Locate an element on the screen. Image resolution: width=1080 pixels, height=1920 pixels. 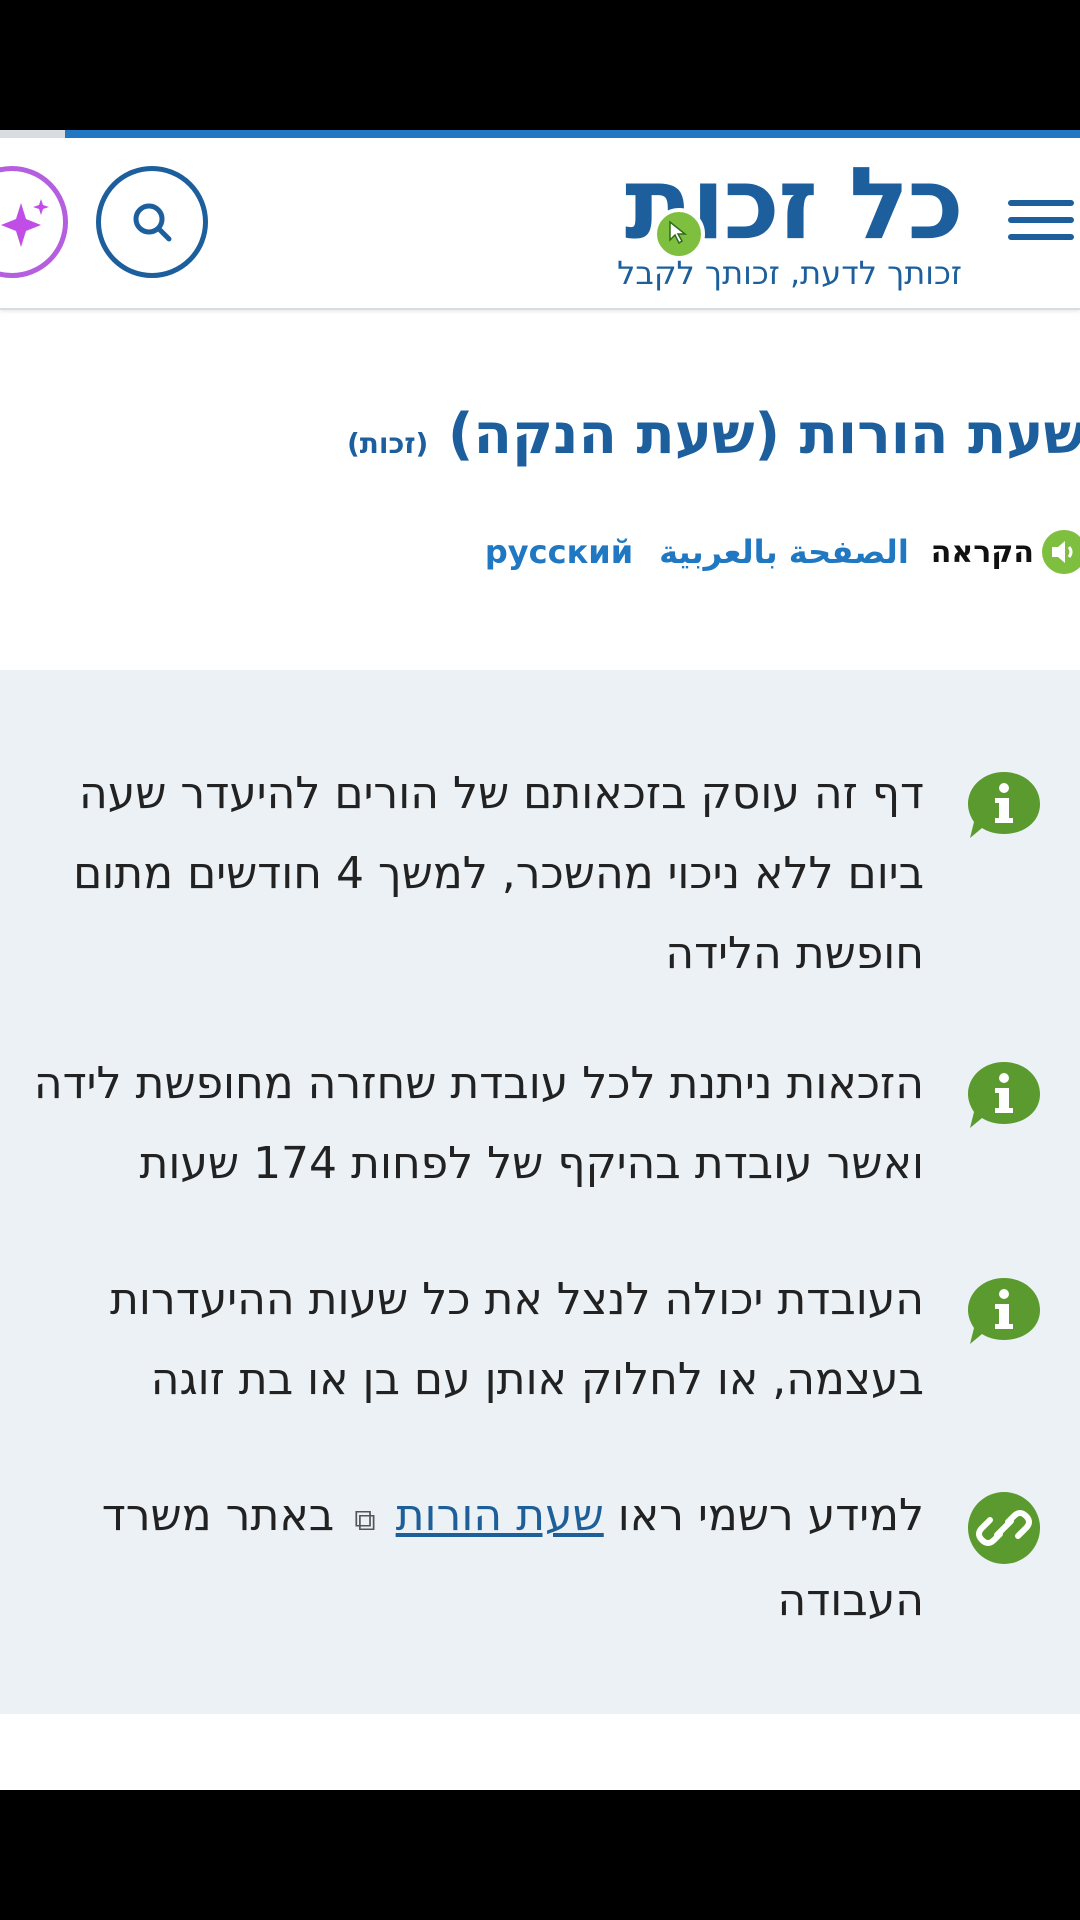
read-aloud-button: הקראה is located at coordinates (982, 552).